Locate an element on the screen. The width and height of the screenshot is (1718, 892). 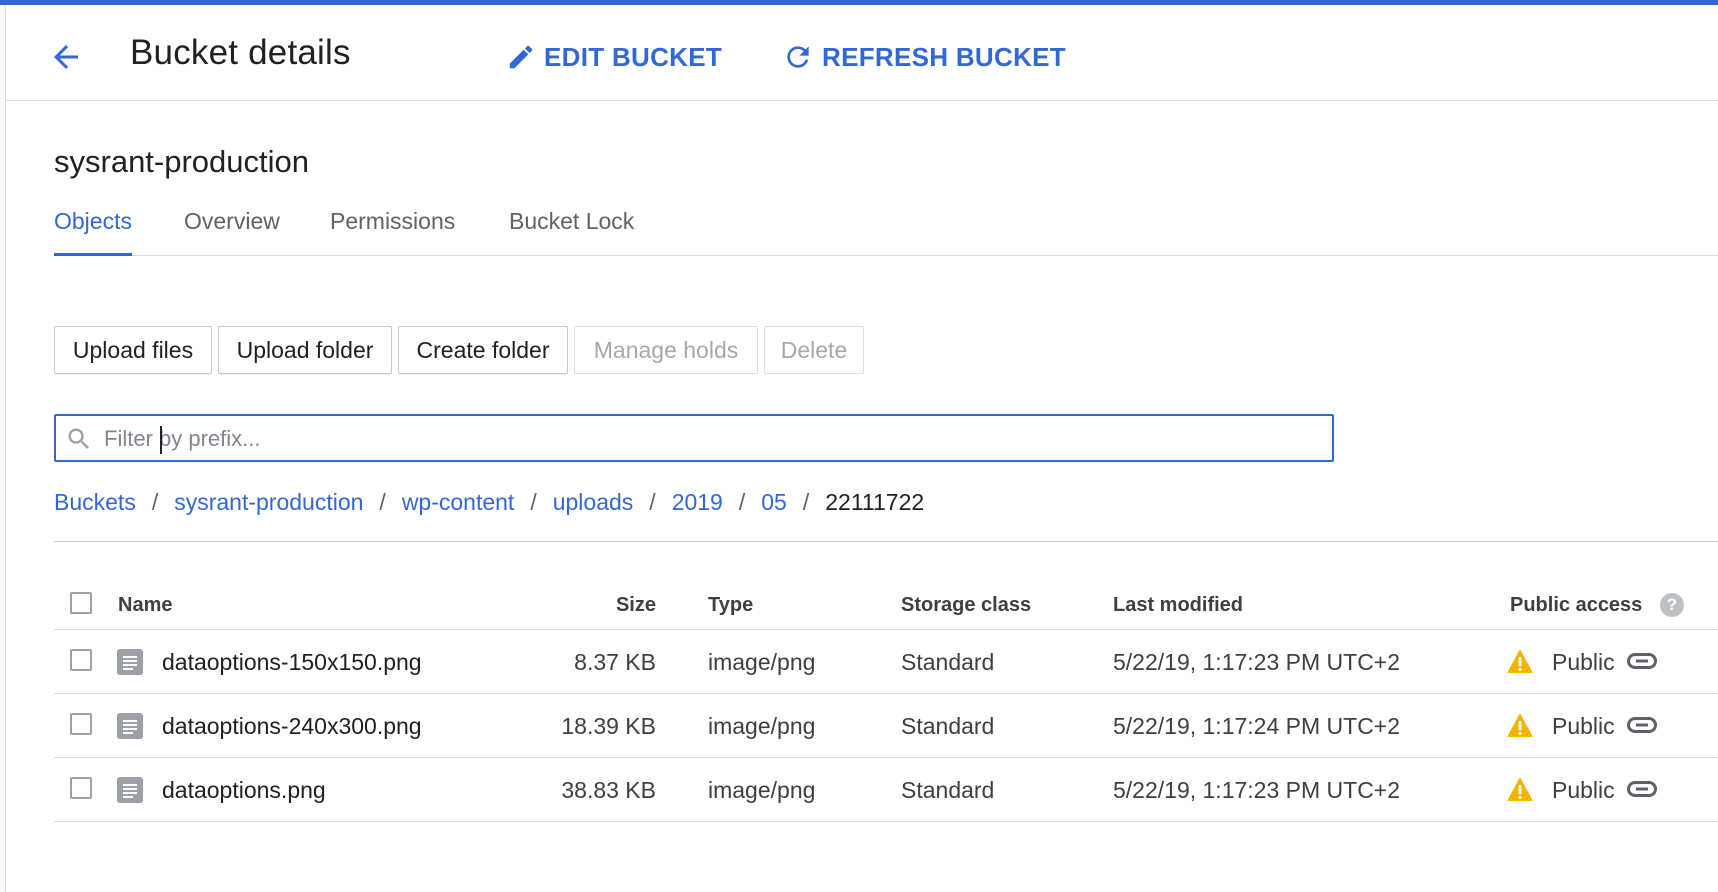
tab-overview: Overview is located at coordinates (232, 230).